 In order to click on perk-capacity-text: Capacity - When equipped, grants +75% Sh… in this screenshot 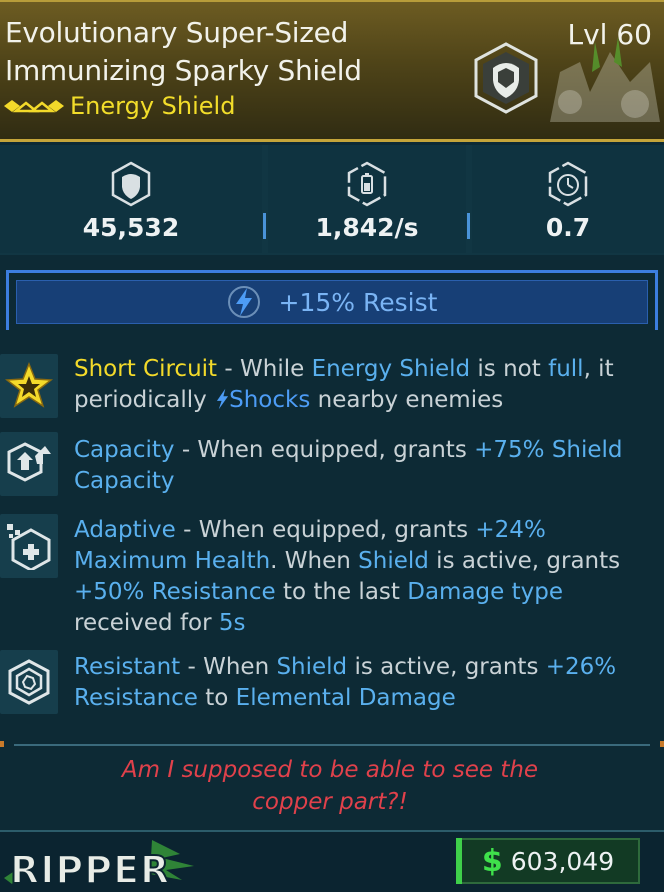, I will do `click(364, 466)`.